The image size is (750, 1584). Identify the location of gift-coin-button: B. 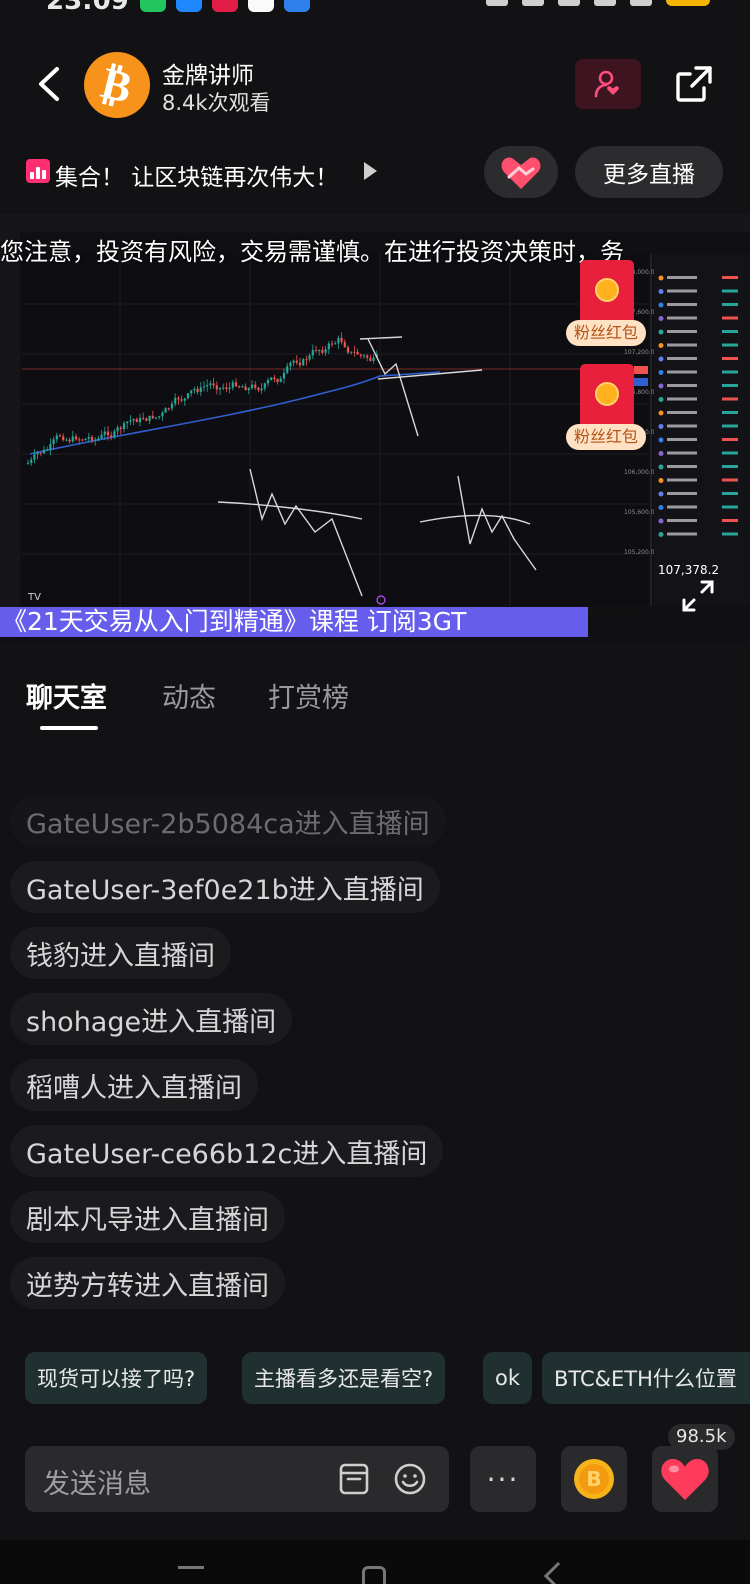
(594, 1479).